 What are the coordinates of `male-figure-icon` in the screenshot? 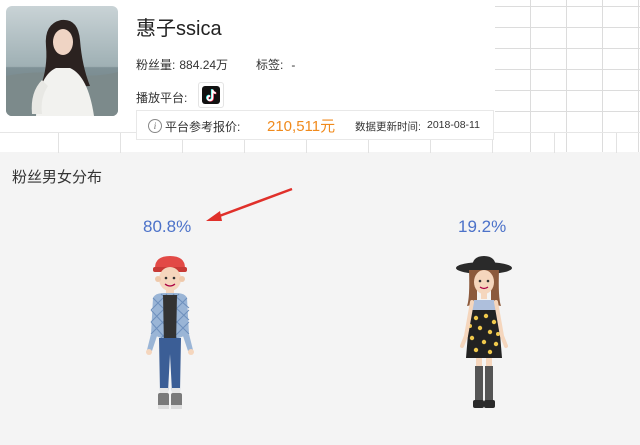 It's located at (170, 332).